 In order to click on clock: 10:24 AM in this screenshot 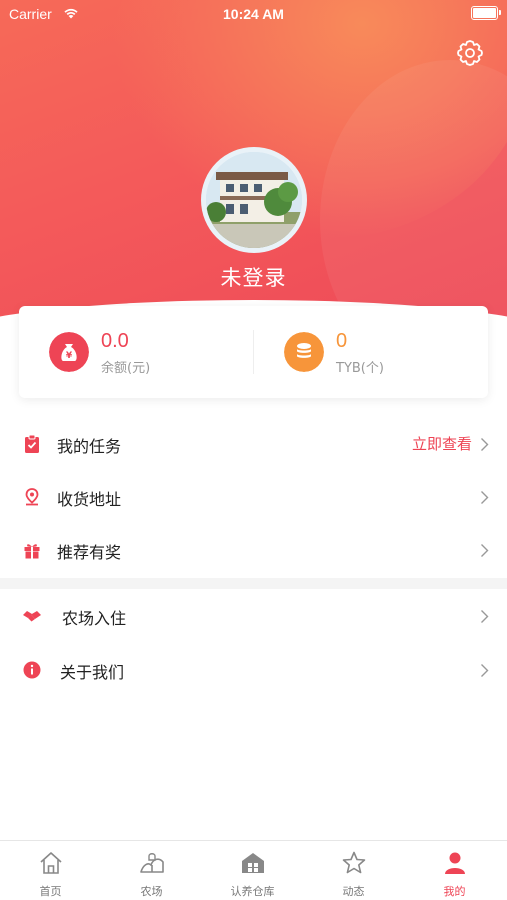, I will do `click(253, 14)`.